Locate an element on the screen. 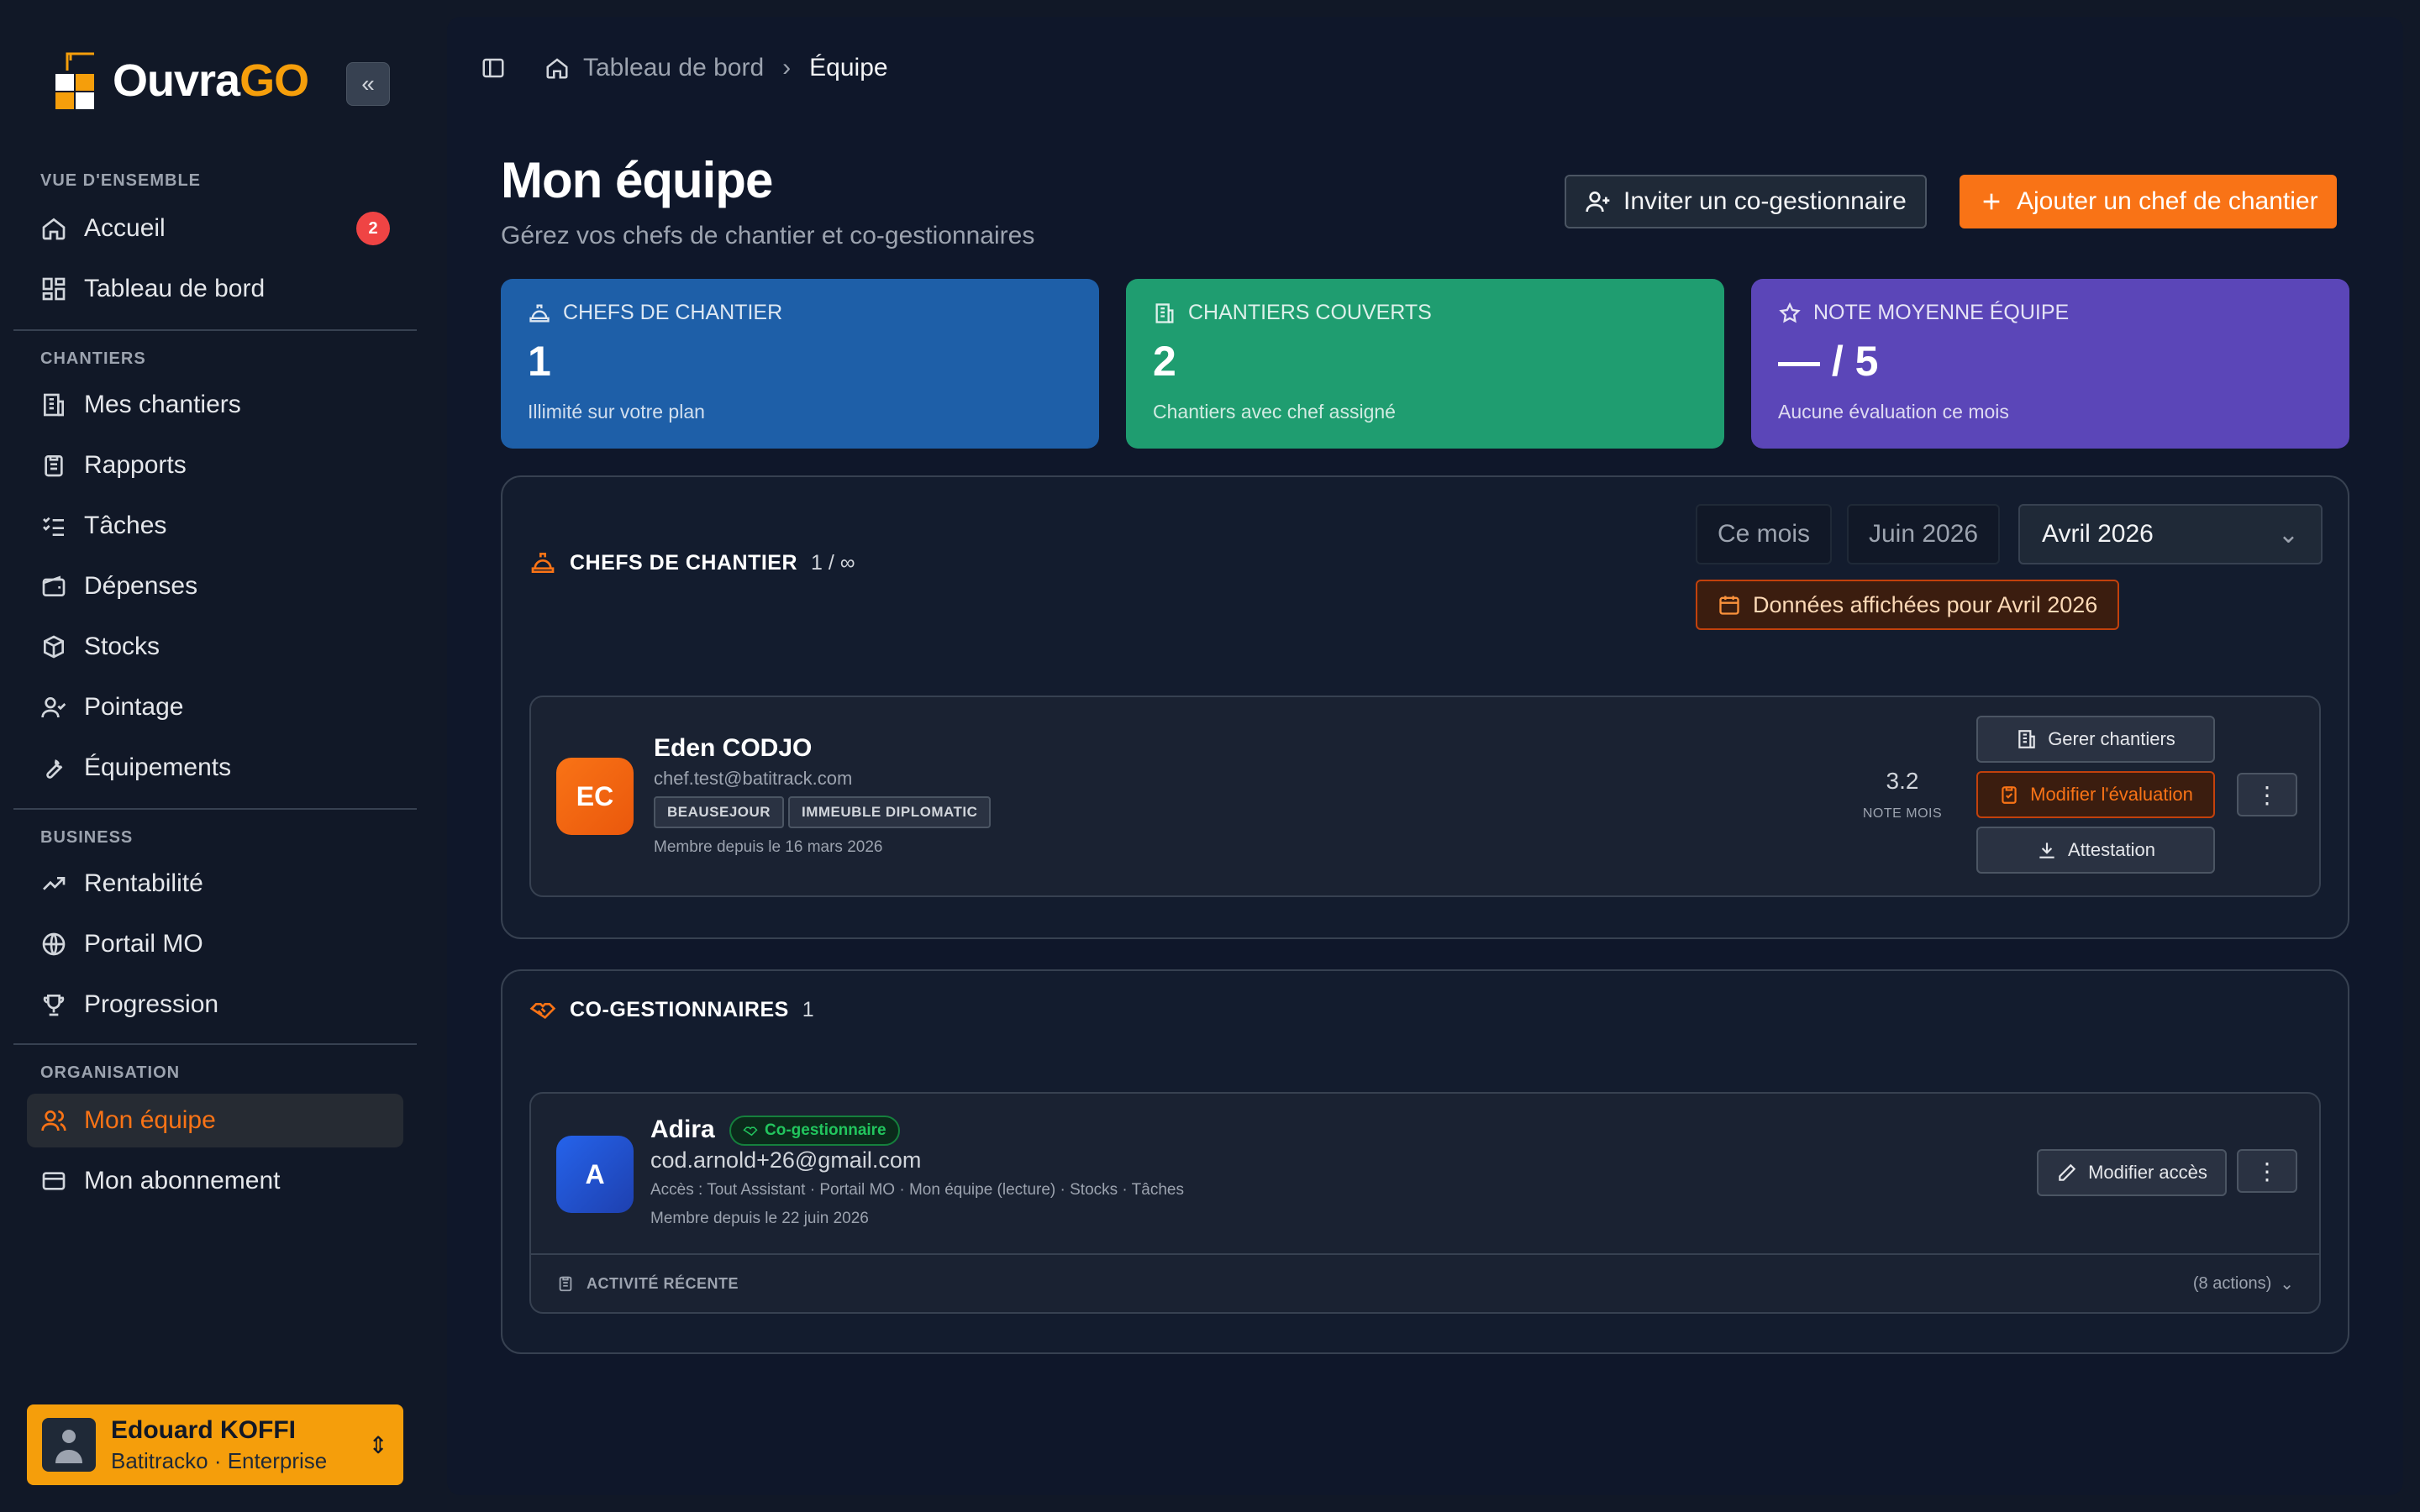  logo-mark-icon is located at coordinates (77, 80).